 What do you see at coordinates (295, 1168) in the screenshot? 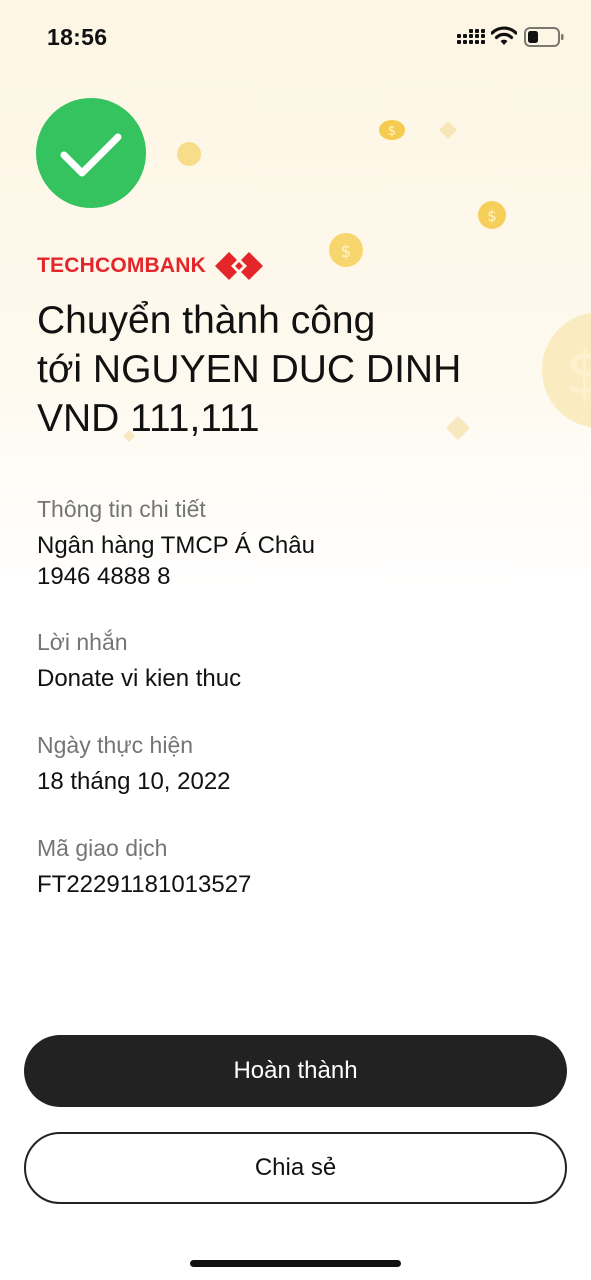
I see `share-button: Chia sẻ` at bounding box center [295, 1168].